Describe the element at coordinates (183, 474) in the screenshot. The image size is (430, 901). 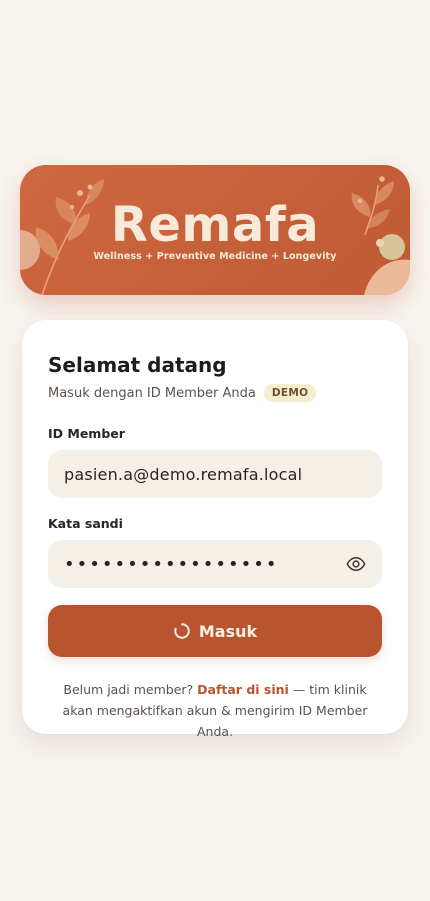
I see `member-id-value: pasien.a@demo.remafa.local` at that location.